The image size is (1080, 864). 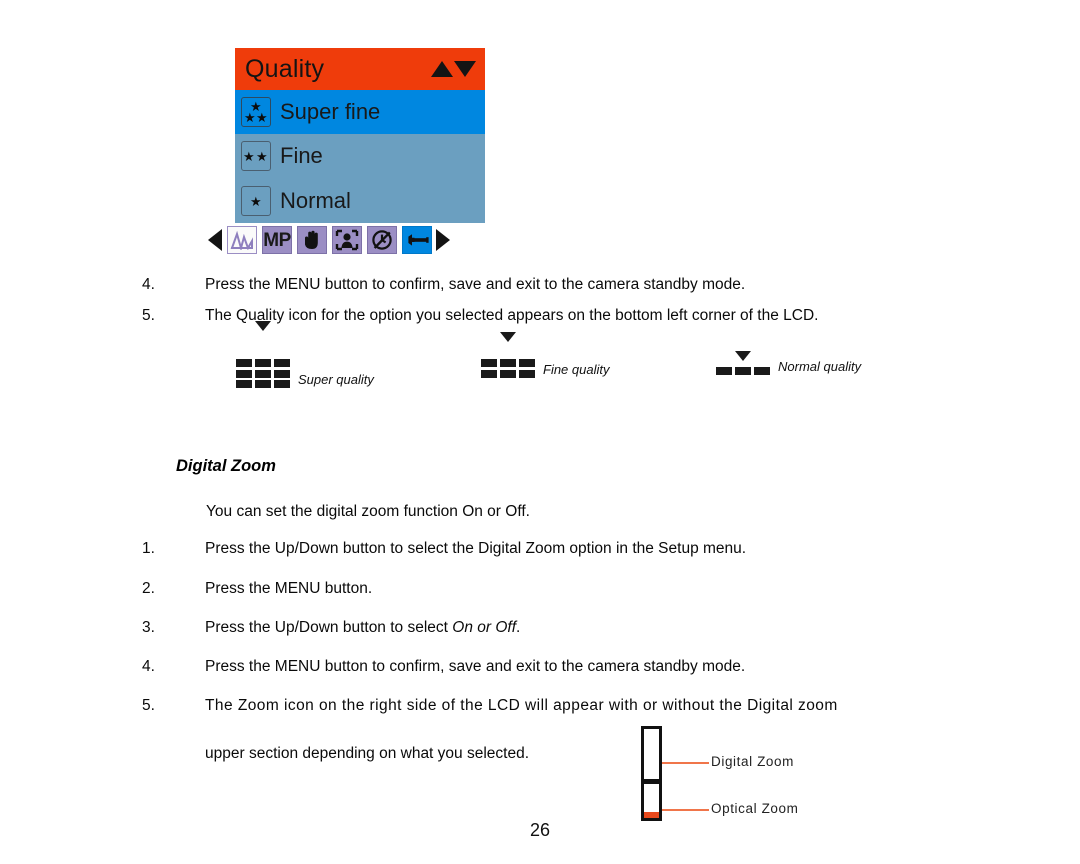 I want to click on face-detection-icon, so click(x=347, y=240).